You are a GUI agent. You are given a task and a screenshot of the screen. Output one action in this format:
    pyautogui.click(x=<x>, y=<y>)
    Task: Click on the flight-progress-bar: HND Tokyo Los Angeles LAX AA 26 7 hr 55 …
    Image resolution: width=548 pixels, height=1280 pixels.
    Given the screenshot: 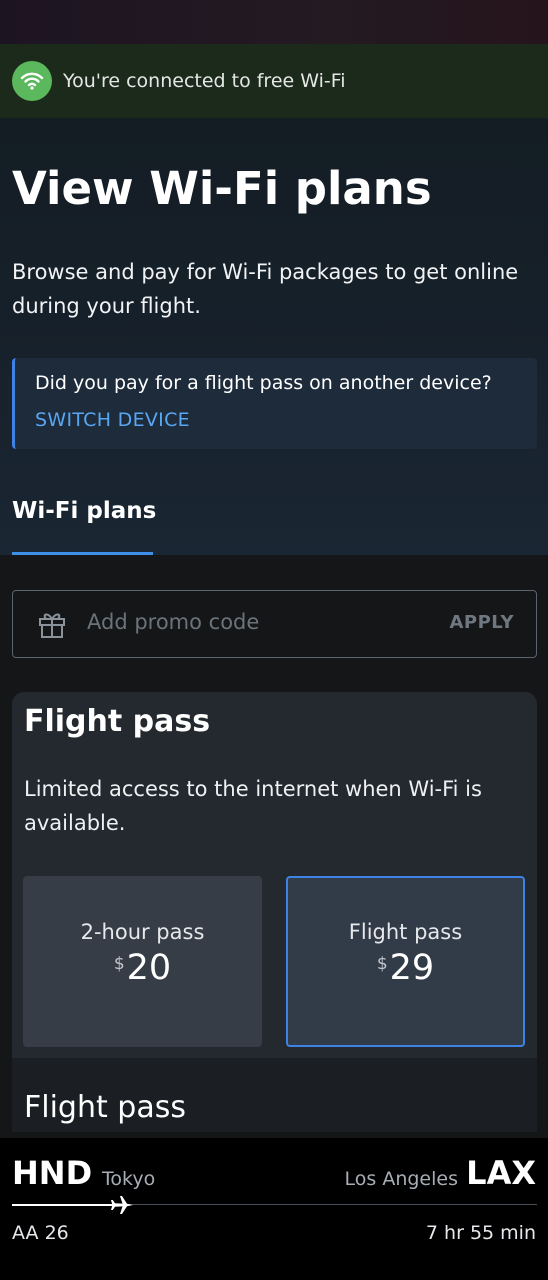 What is the action you would take?
    pyautogui.click(x=274, y=1209)
    